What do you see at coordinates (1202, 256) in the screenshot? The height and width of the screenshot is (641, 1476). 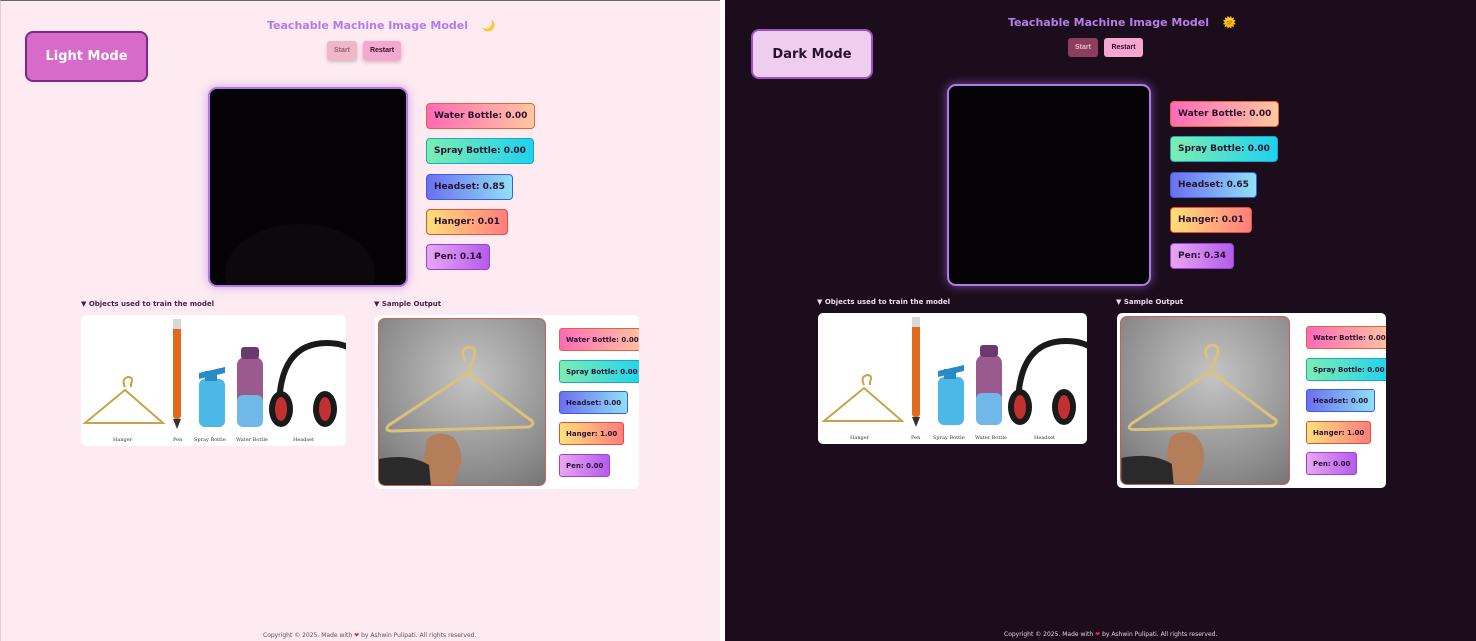 I see `prediction-pen: Pen: 0.34` at bounding box center [1202, 256].